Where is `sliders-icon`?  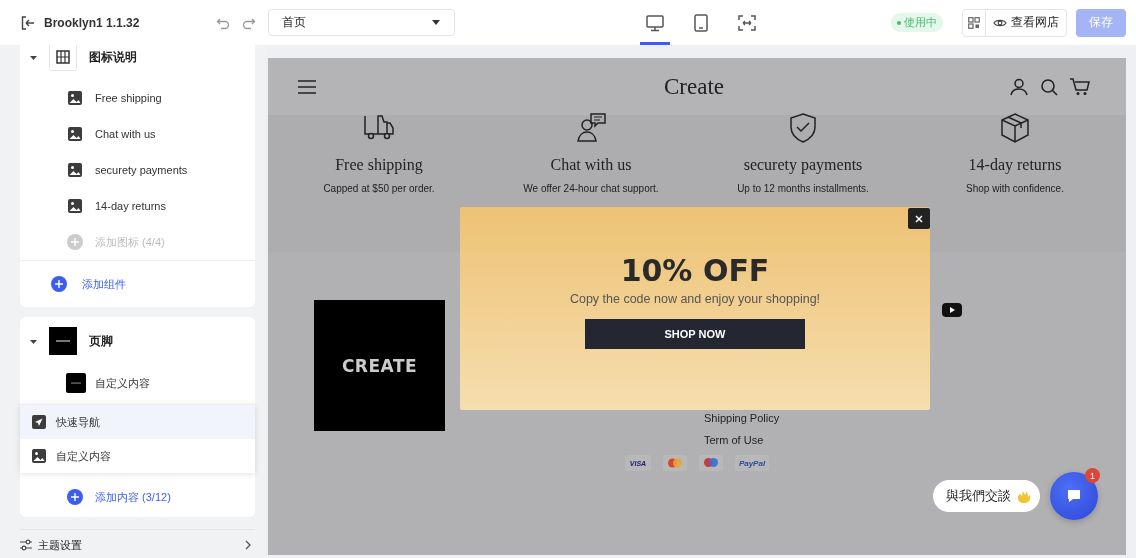 sliders-icon is located at coordinates (26, 545).